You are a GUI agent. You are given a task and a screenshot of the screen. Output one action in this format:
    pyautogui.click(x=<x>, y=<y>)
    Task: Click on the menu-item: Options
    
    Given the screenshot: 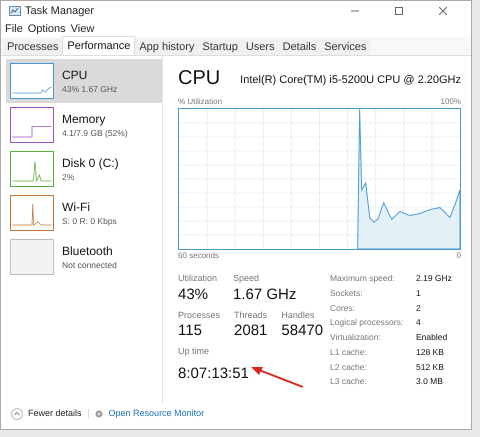 What is the action you would take?
    pyautogui.click(x=47, y=29)
    